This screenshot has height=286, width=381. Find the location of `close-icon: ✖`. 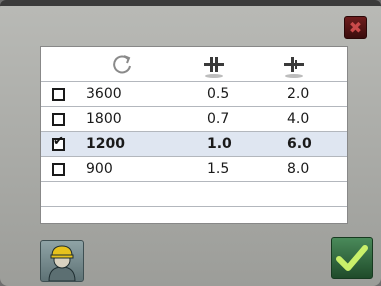

close-icon: ✖ is located at coordinates (355, 27).